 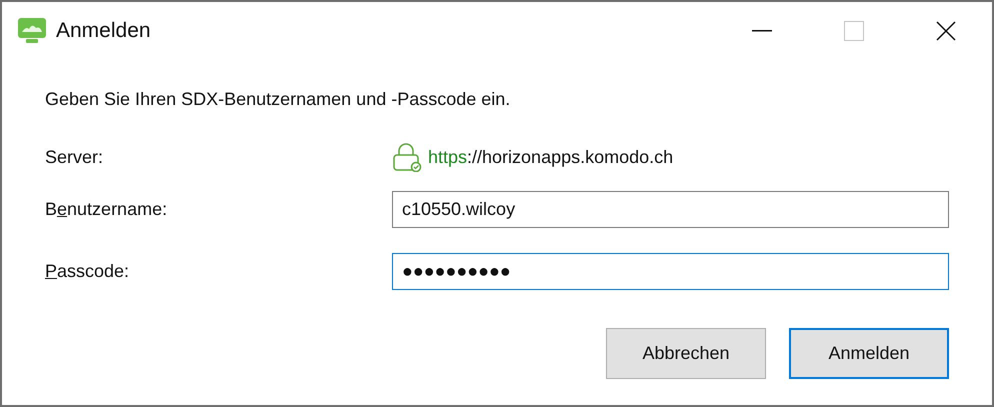 I want to click on minimize-icon, so click(x=762, y=31).